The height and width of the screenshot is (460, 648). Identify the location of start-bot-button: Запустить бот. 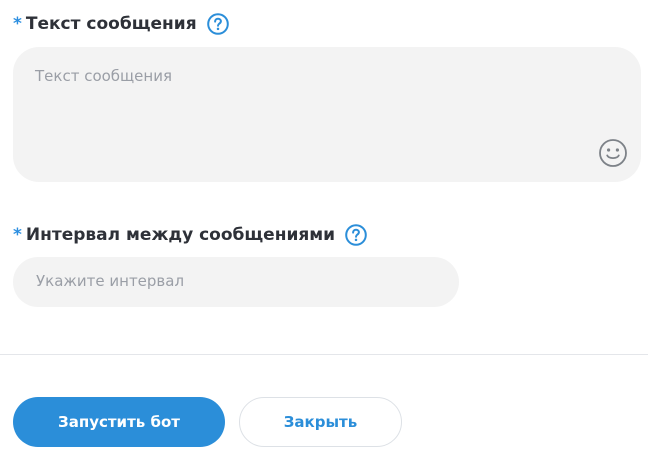
(119, 422).